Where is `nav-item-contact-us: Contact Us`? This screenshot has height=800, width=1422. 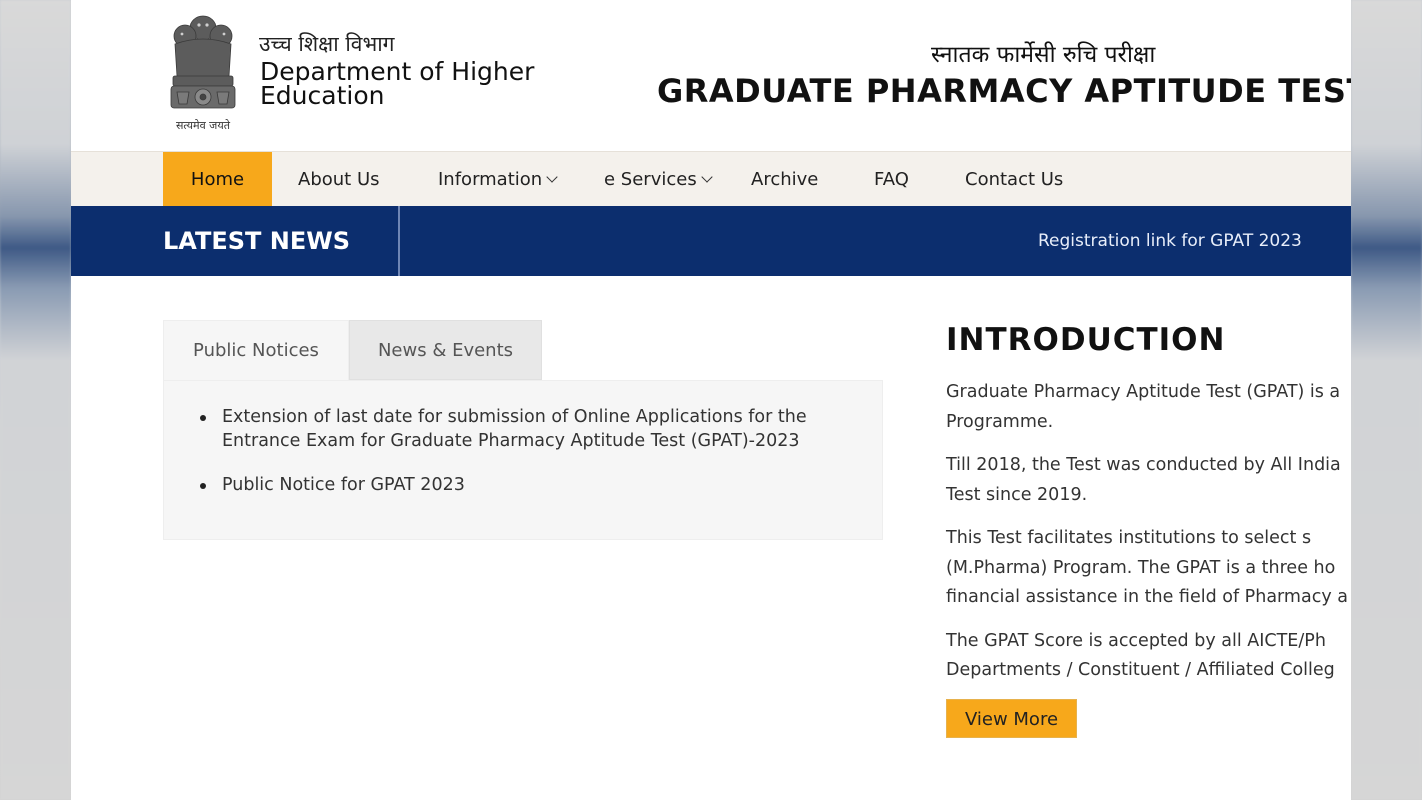 nav-item-contact-us: Contact Us is located at coordinates (1014, 179).